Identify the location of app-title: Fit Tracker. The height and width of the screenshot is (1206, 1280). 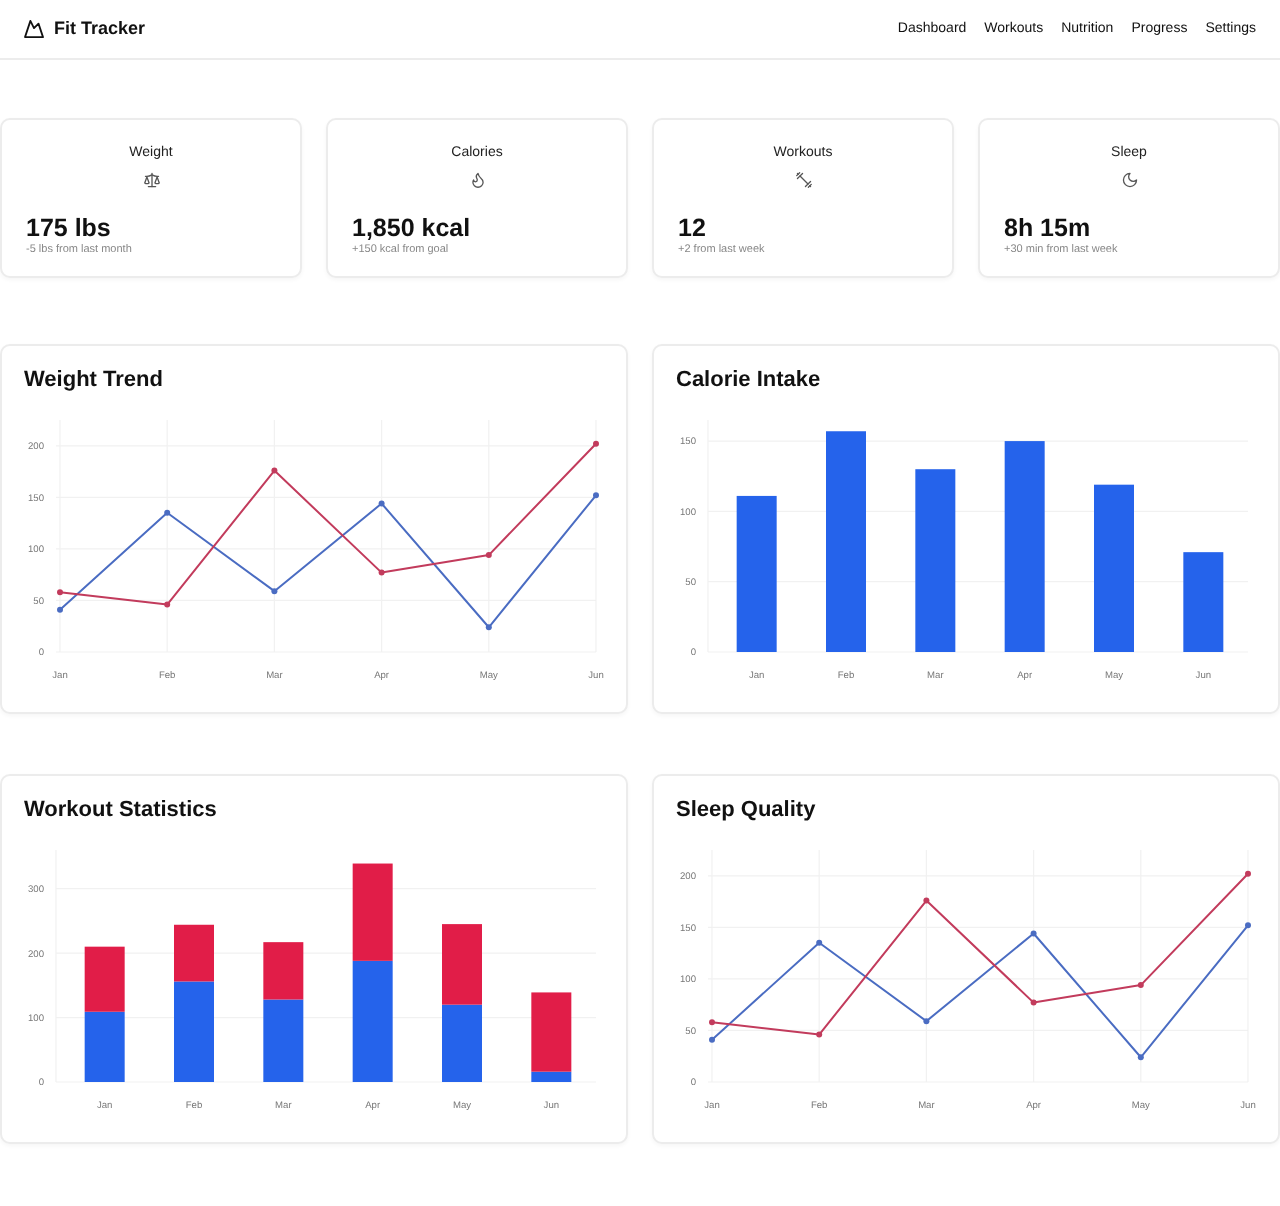
(100, 29).